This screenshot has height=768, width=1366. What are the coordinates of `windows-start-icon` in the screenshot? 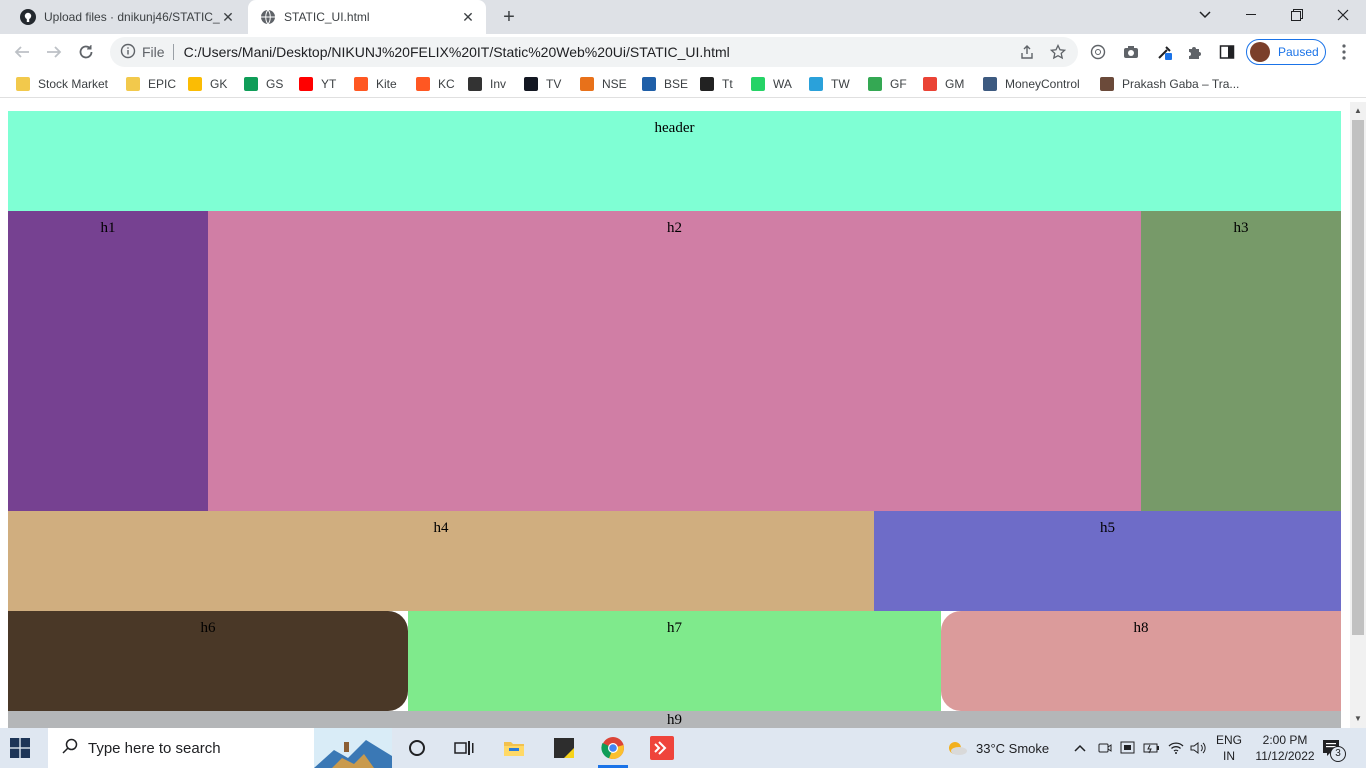 It's located at (20, 748).